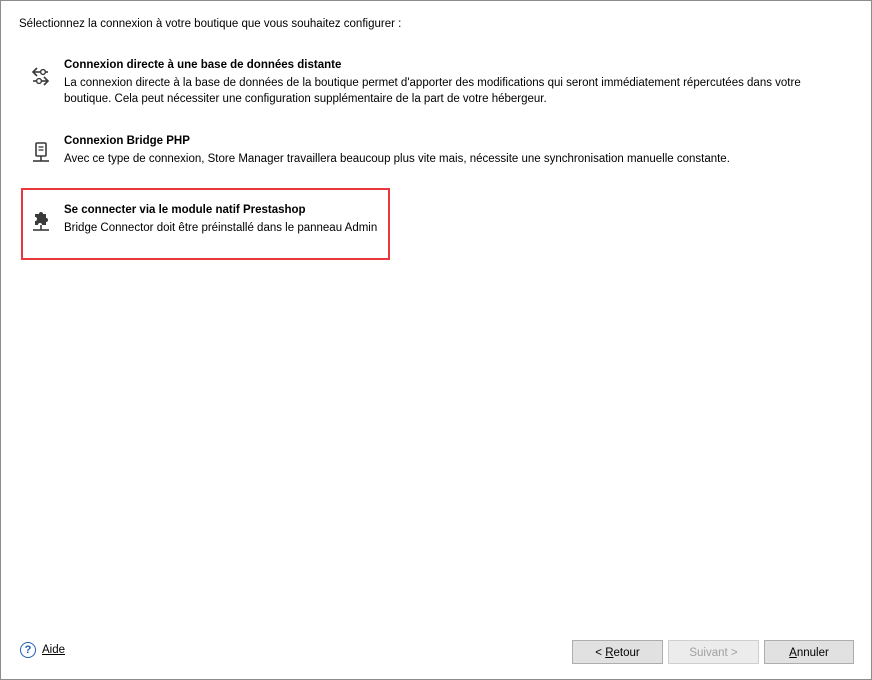 The height and width of the screenshot is (680, 872). I want to click on option-title: Connexion Bridge PHP, so click(127, 141).